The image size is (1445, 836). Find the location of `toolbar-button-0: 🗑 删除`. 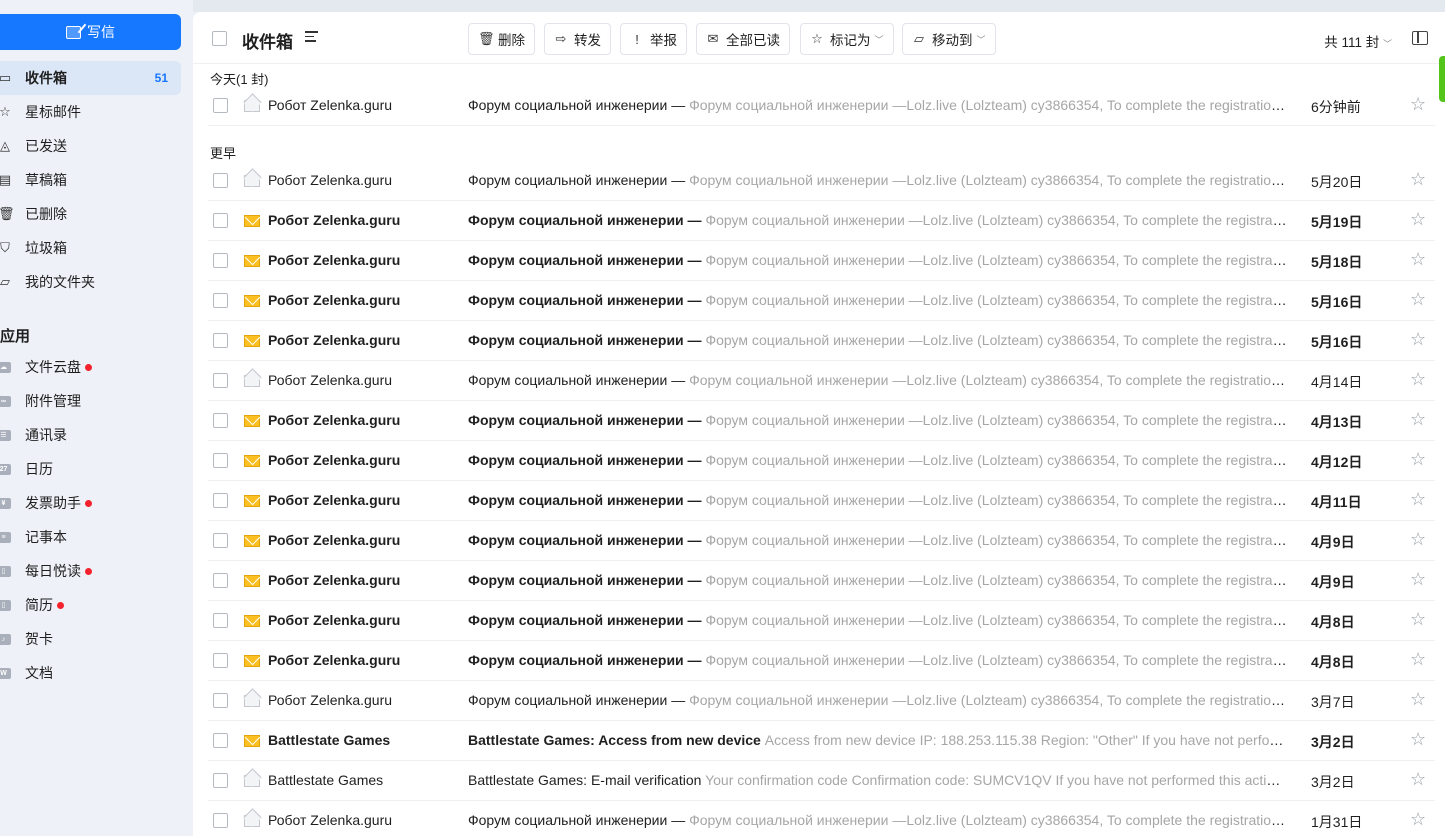

toolbar-button-0: 🗑 删除 is located at coordinates (501, 39).